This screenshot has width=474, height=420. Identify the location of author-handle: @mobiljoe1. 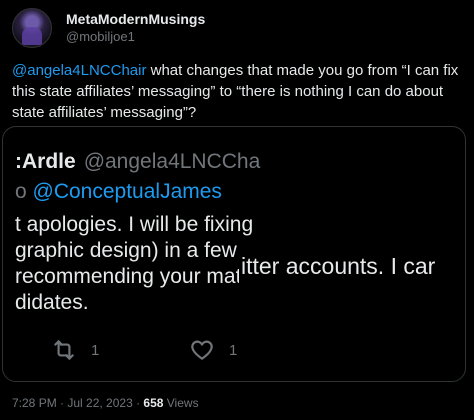
(135, 37).